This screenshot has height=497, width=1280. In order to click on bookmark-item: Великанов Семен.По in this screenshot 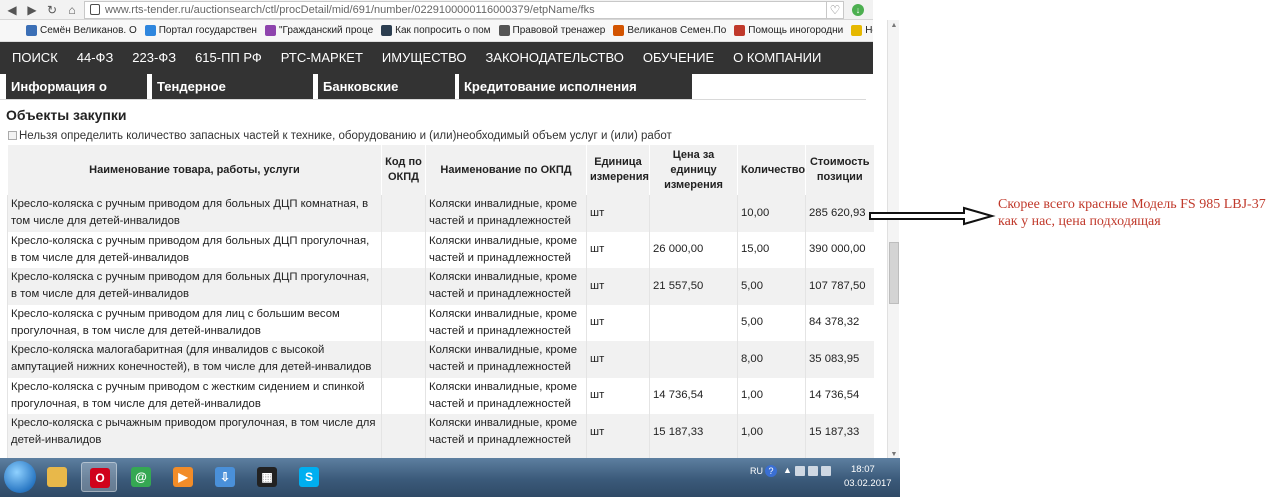, I will do `click(669, 30)`.